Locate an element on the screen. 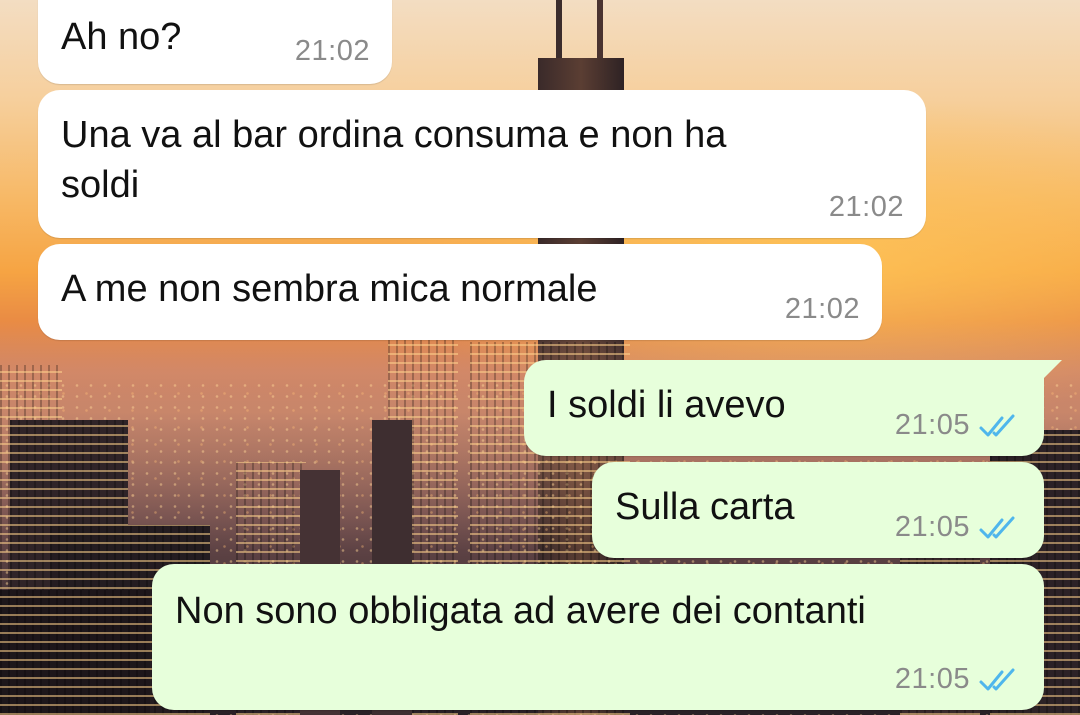 The width and height of the screenshot is (1080, 715). message-bubble-outgoing: I soldi li avevo 21:05 is located at coordinates (793, 408).